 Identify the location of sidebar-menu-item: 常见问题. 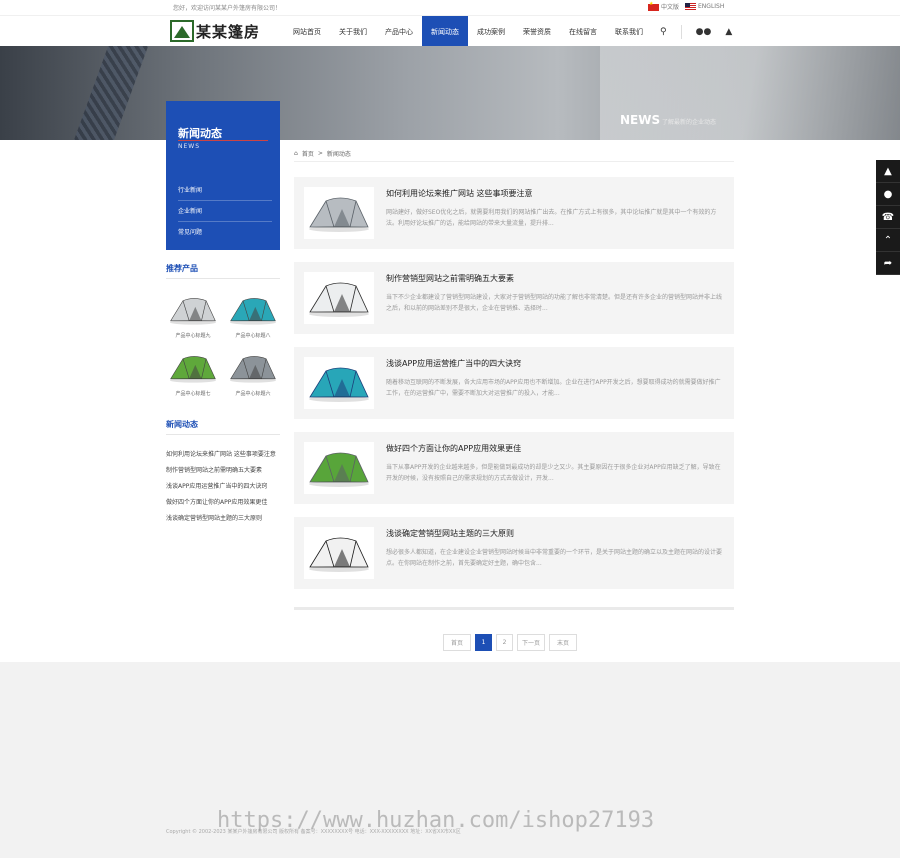
(225, 232).